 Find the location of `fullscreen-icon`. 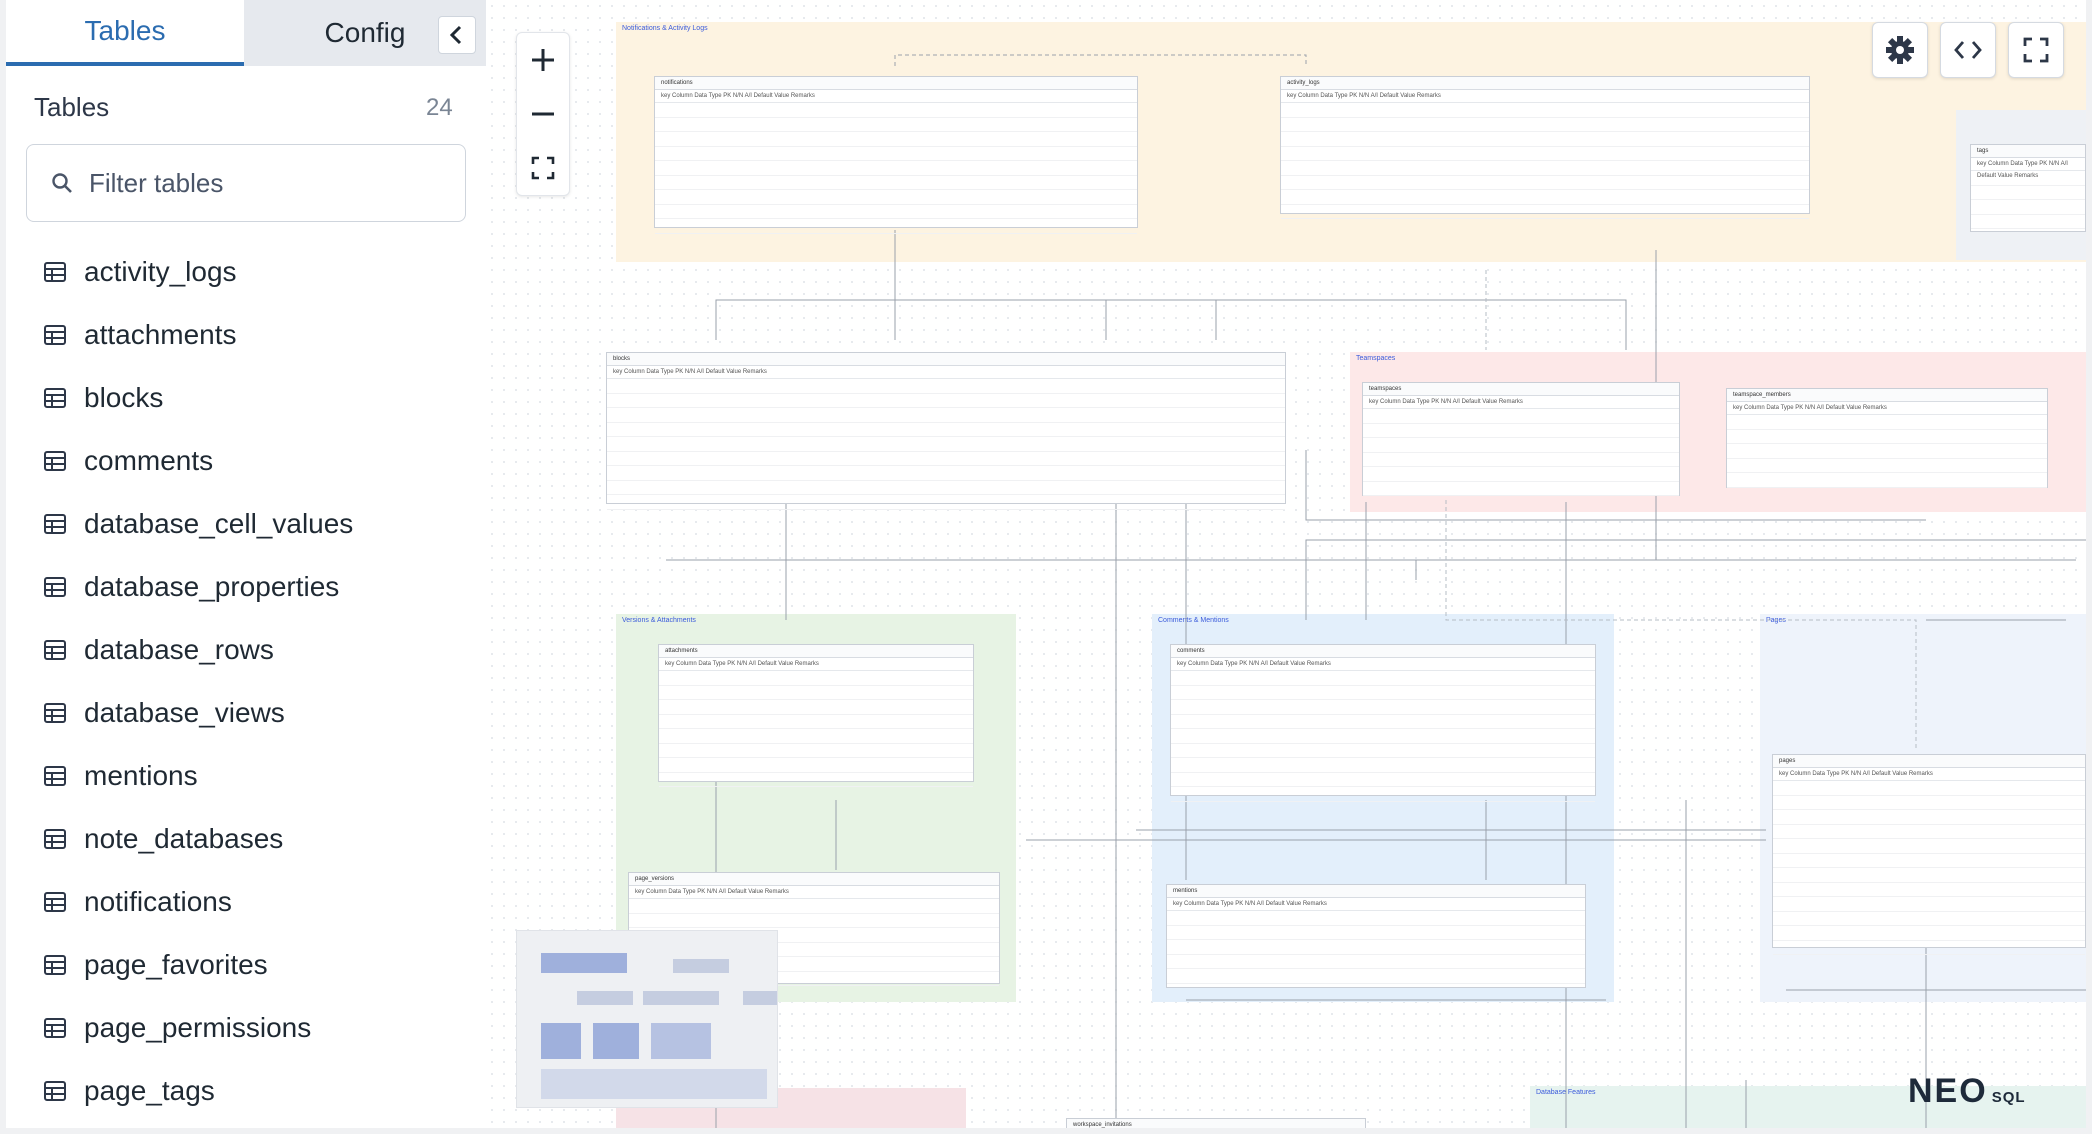

fullscreen-icon is located at coordinates (2036, 50).